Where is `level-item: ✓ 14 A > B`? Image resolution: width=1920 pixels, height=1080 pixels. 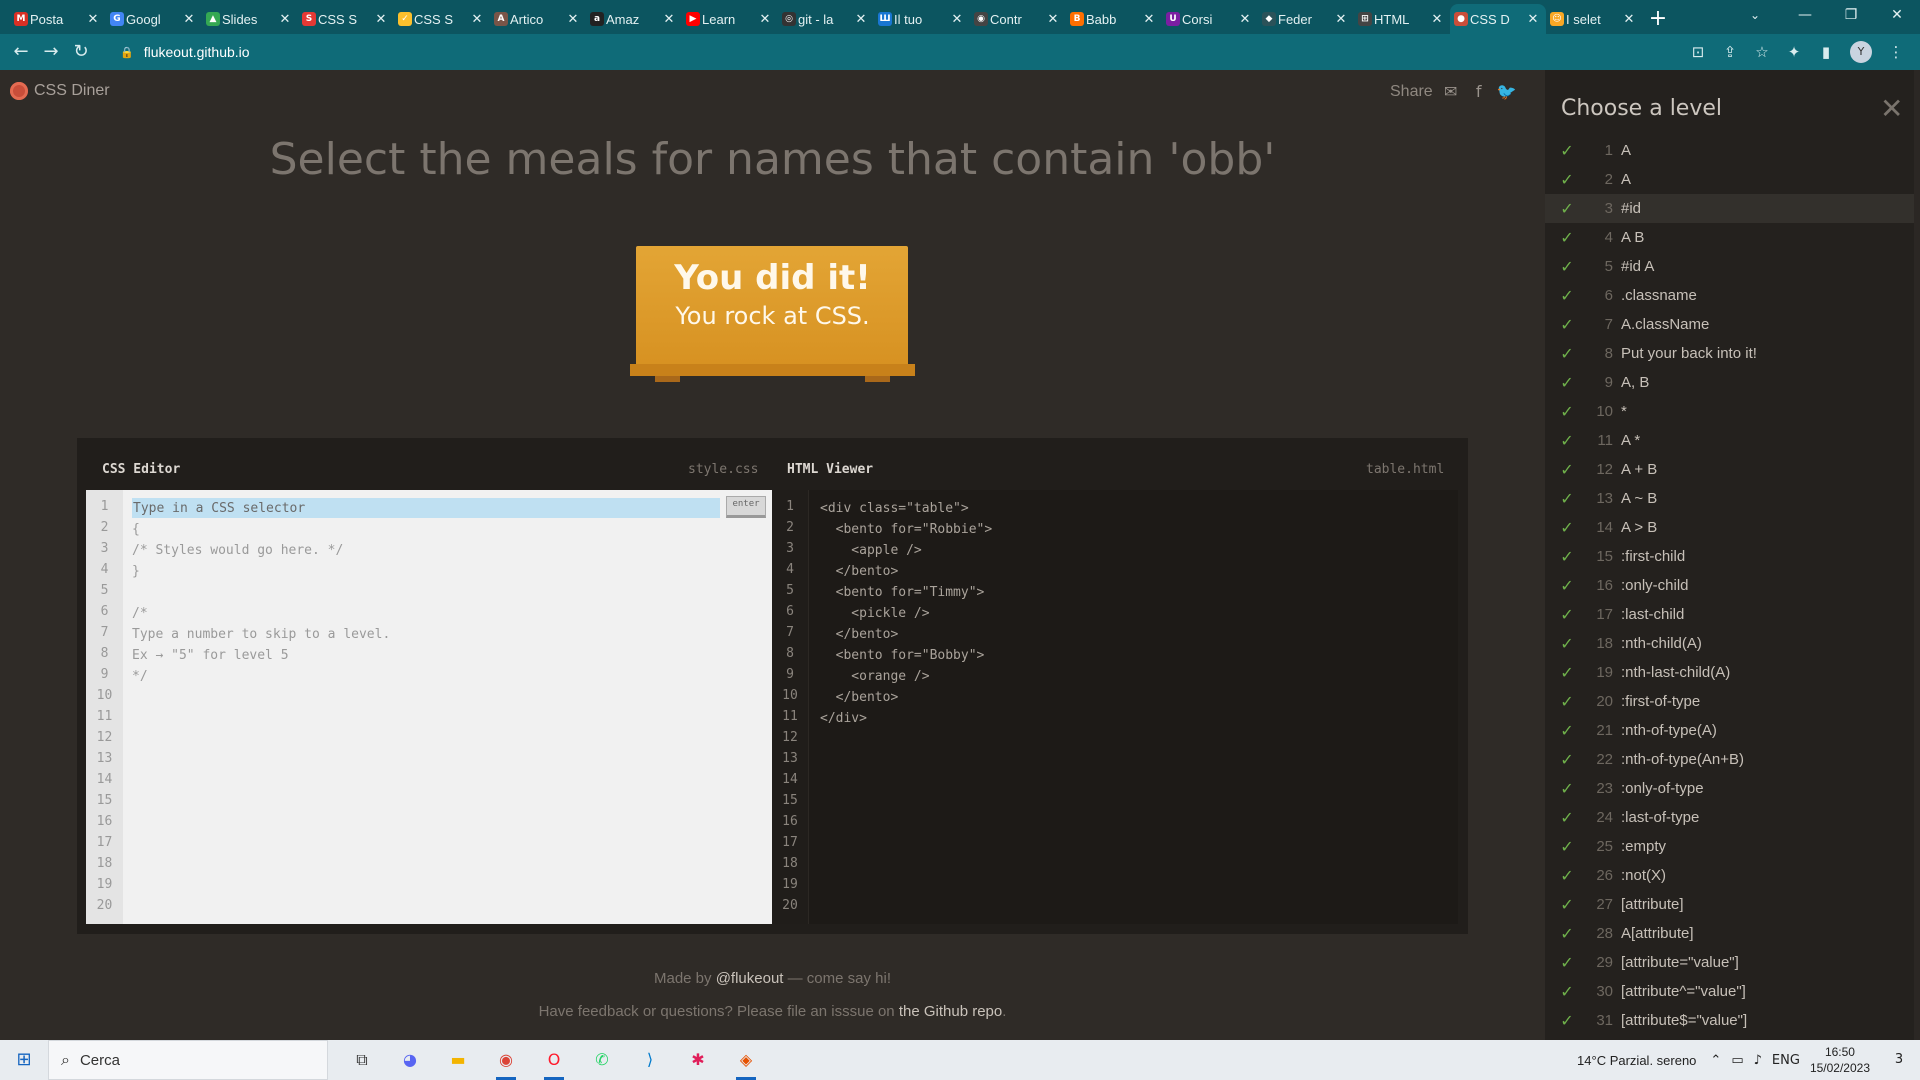 level-item: ✓ 14 A > B is located at coordinates (1729, 527).